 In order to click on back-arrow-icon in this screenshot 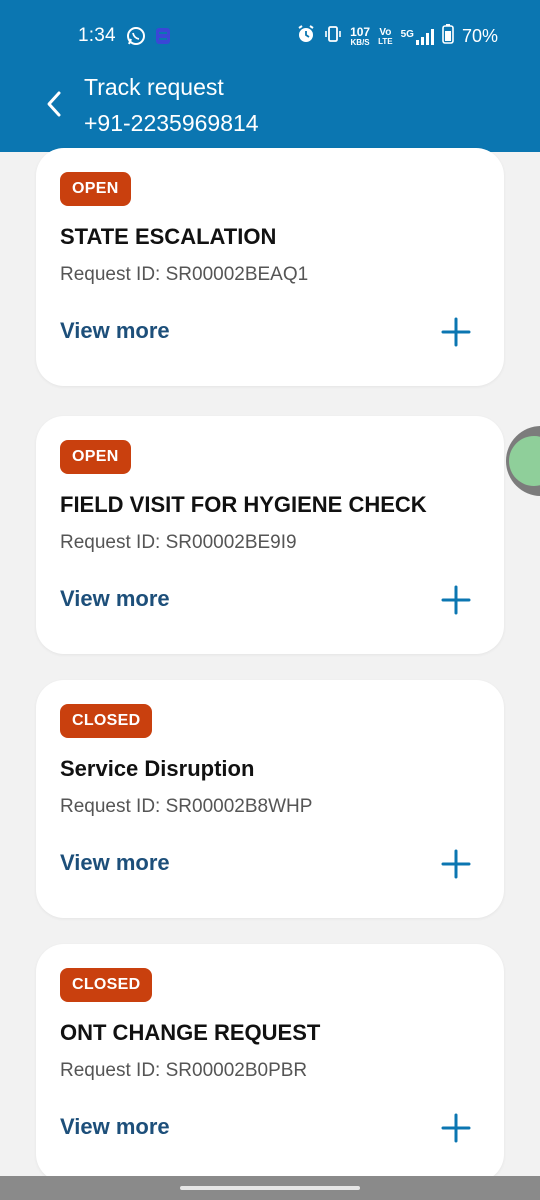, I will do `click(54, 104)`.